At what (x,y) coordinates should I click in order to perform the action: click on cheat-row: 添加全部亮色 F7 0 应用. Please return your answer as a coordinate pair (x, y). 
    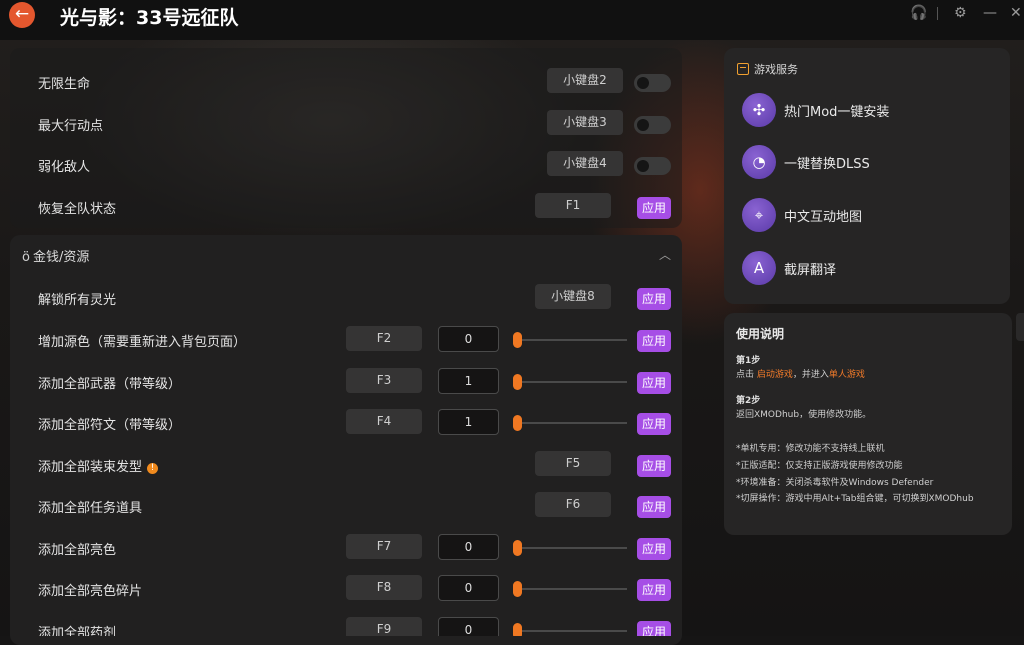
    Looking at the image, I should click on (346, 546).